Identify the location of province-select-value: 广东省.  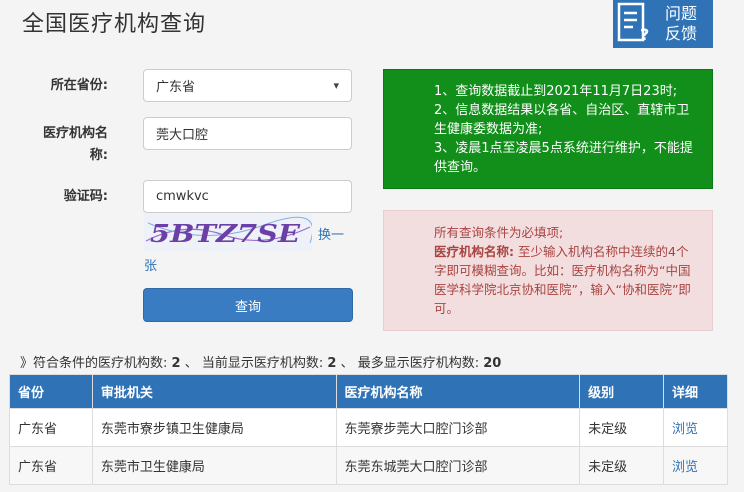
(176, 87).